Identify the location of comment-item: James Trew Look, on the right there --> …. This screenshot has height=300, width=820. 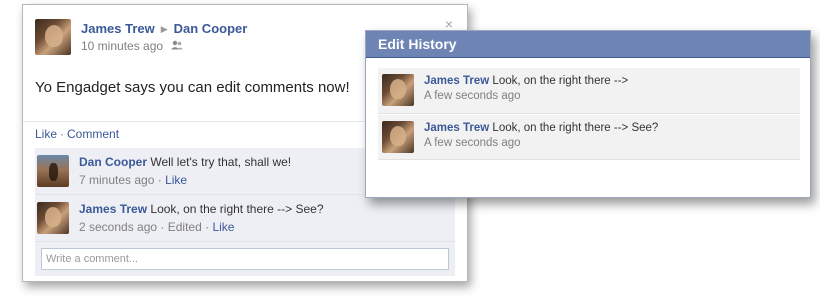
(245, 218).